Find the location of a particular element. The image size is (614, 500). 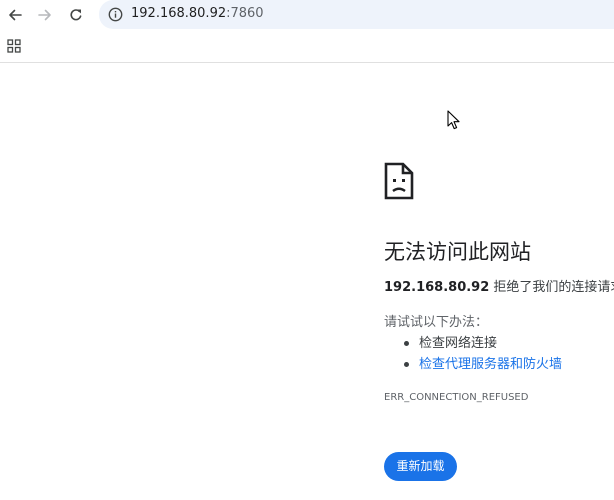

arrow-left-icon is located at coordinates (15, 15).